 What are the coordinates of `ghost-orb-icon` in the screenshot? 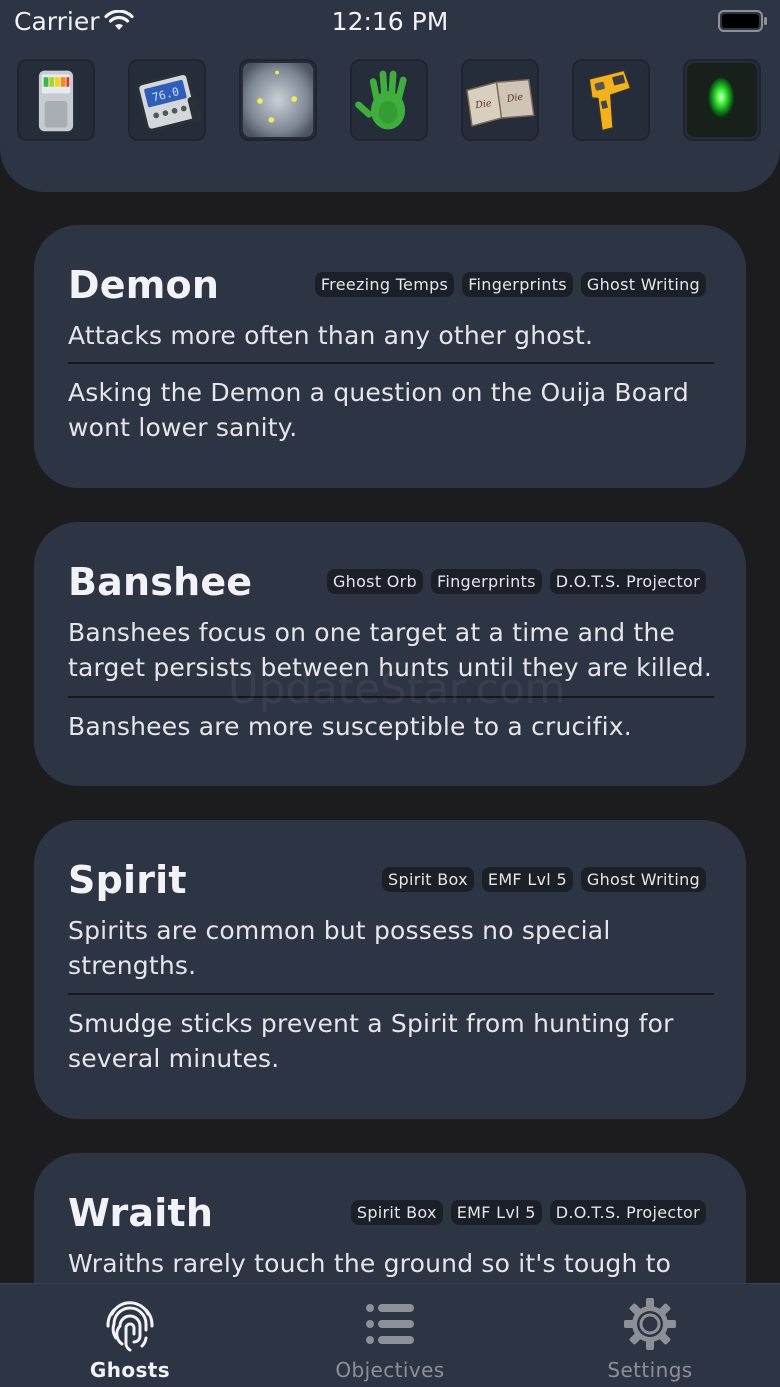 It's located at (722, 100).